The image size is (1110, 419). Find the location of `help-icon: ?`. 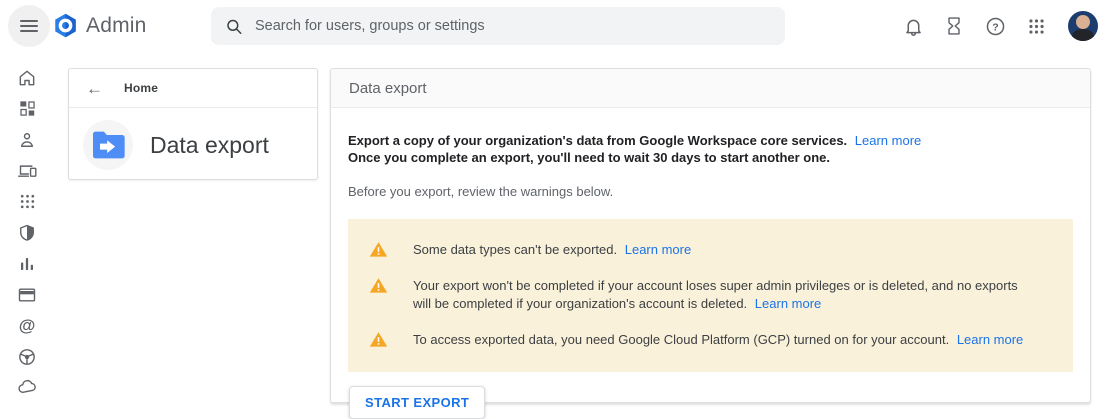

help-icon: ? is located at coordinates (995, 26).